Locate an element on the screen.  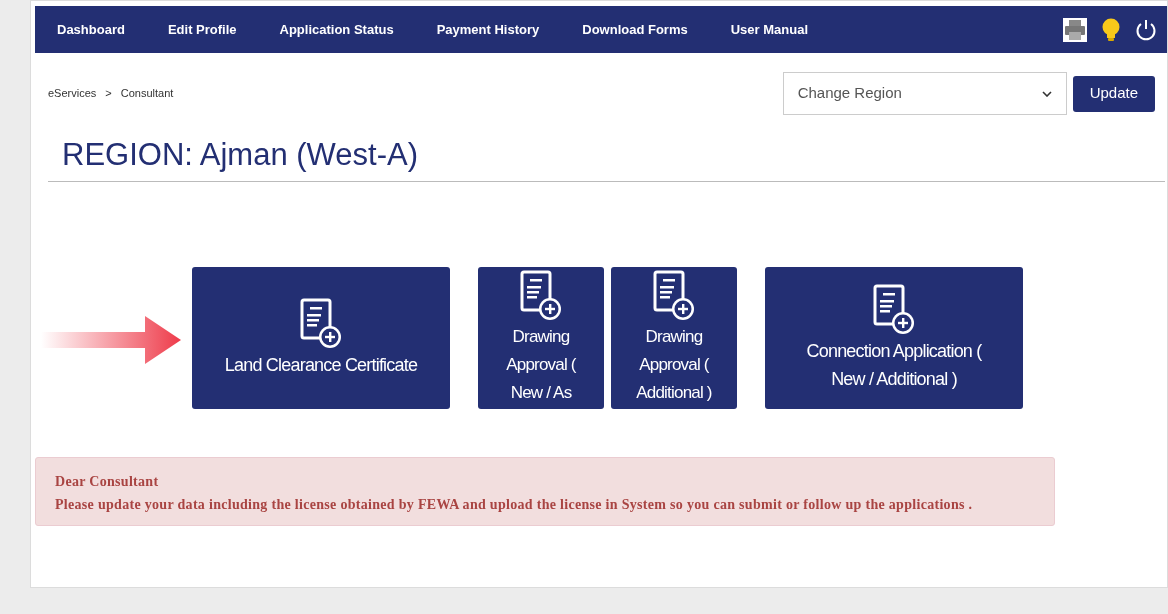
service-tile: Land Clearance Certificate is located at coordinates (321, 338).